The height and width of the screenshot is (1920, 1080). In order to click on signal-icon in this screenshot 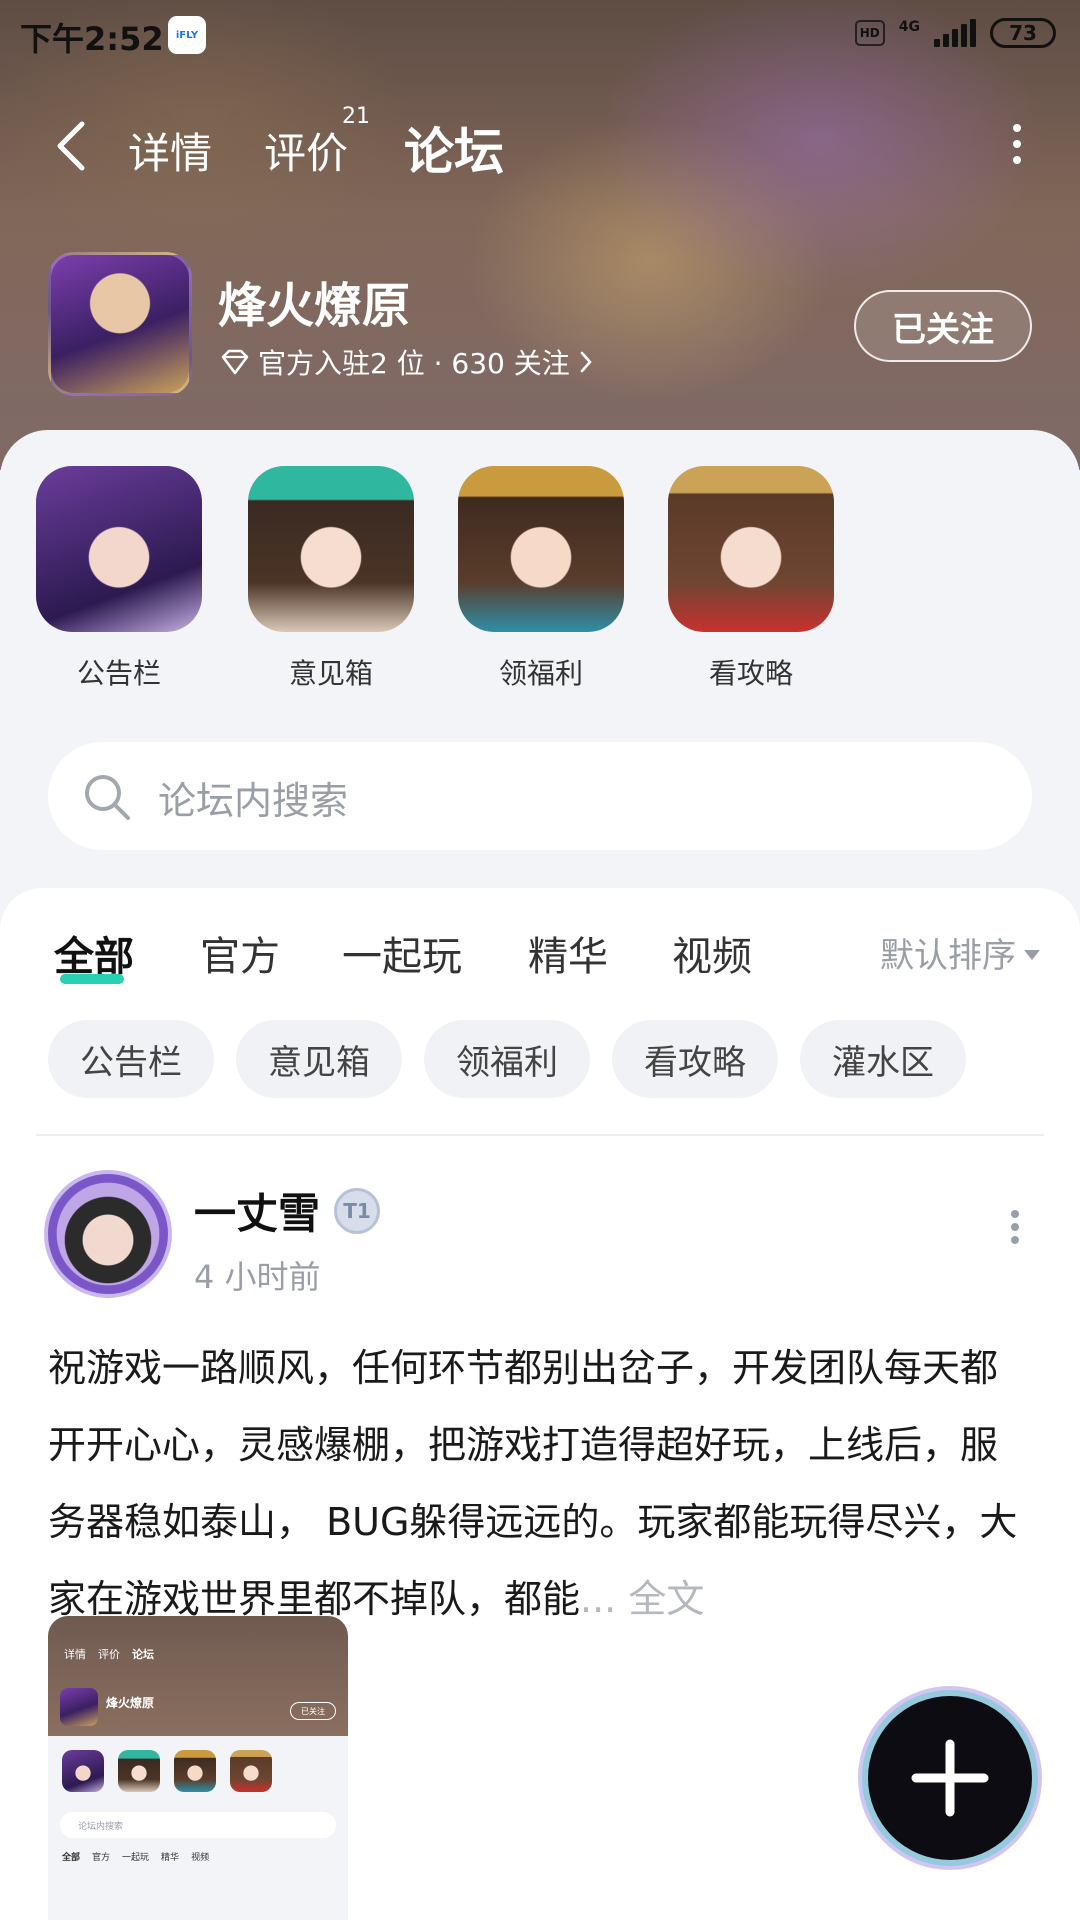, I will do `click(955, 33)`.